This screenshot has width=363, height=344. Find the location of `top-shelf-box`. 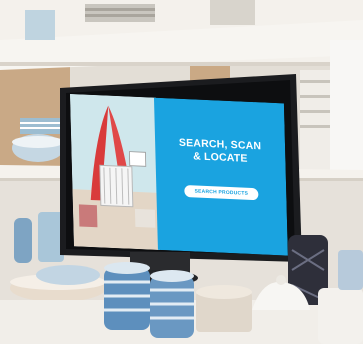

top-shelf-box is located at coordinates (40, 25).